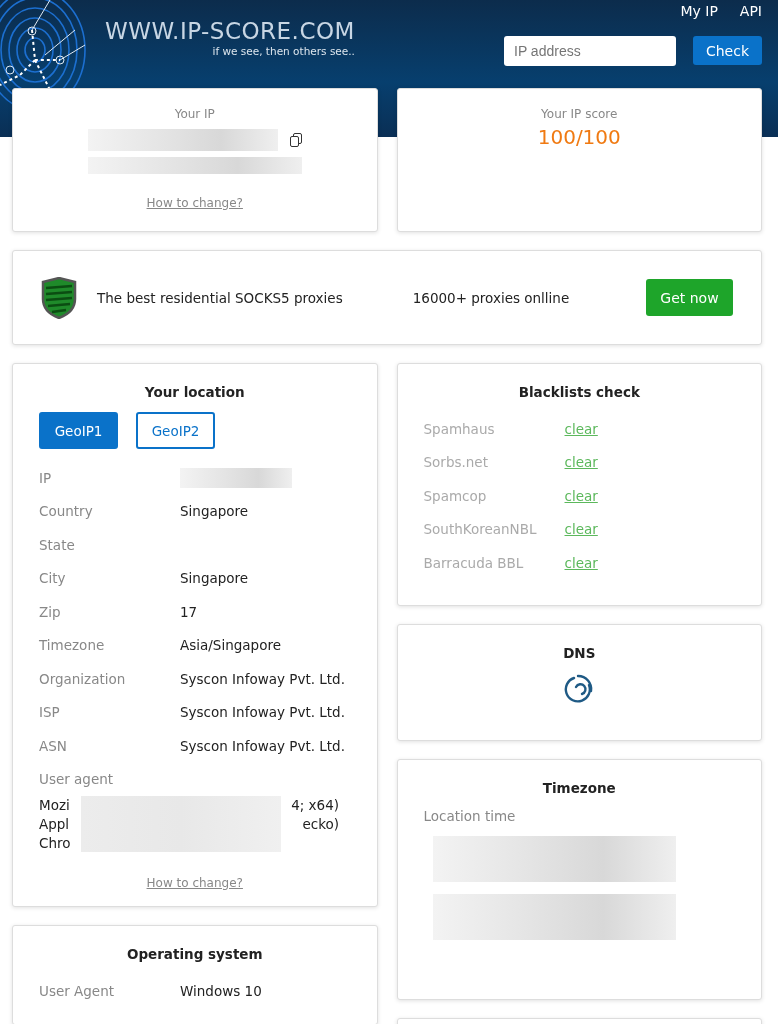 This screenshot has height=1024, width=778. Describe the element at coordinates (579, 653) in the screenshot. I see `card-title: DNS` at that location.